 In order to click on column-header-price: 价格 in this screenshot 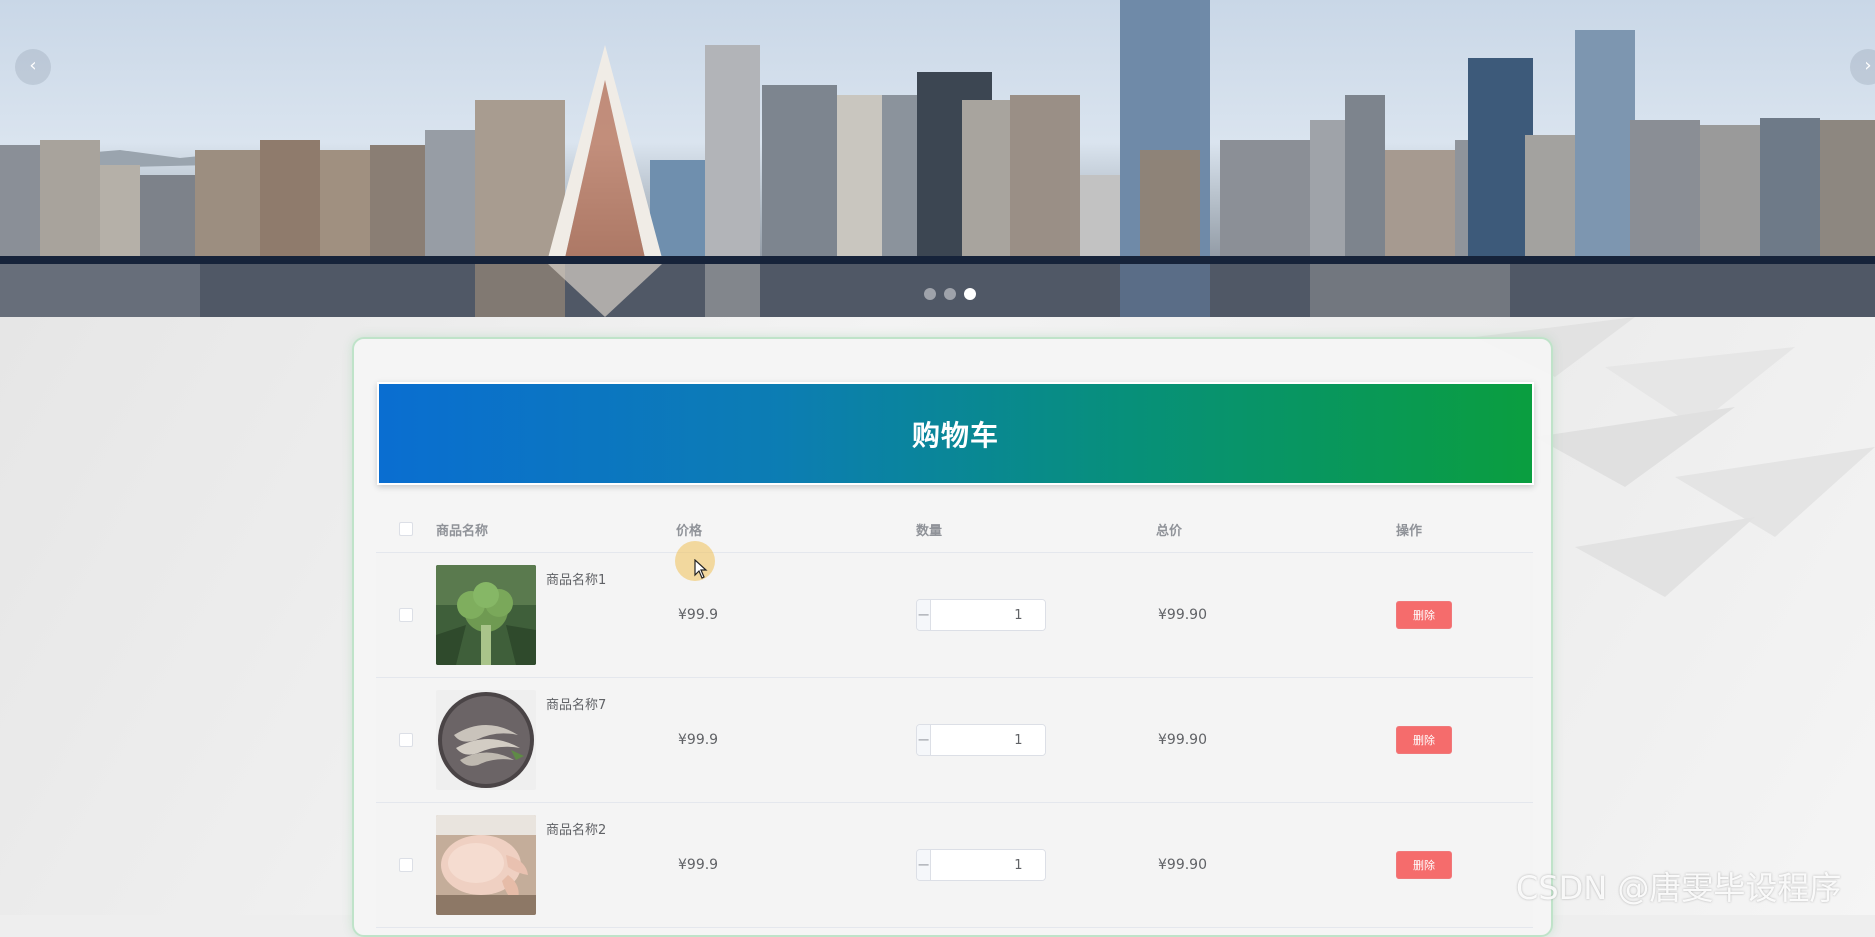, I will do `click(689, 531)`.